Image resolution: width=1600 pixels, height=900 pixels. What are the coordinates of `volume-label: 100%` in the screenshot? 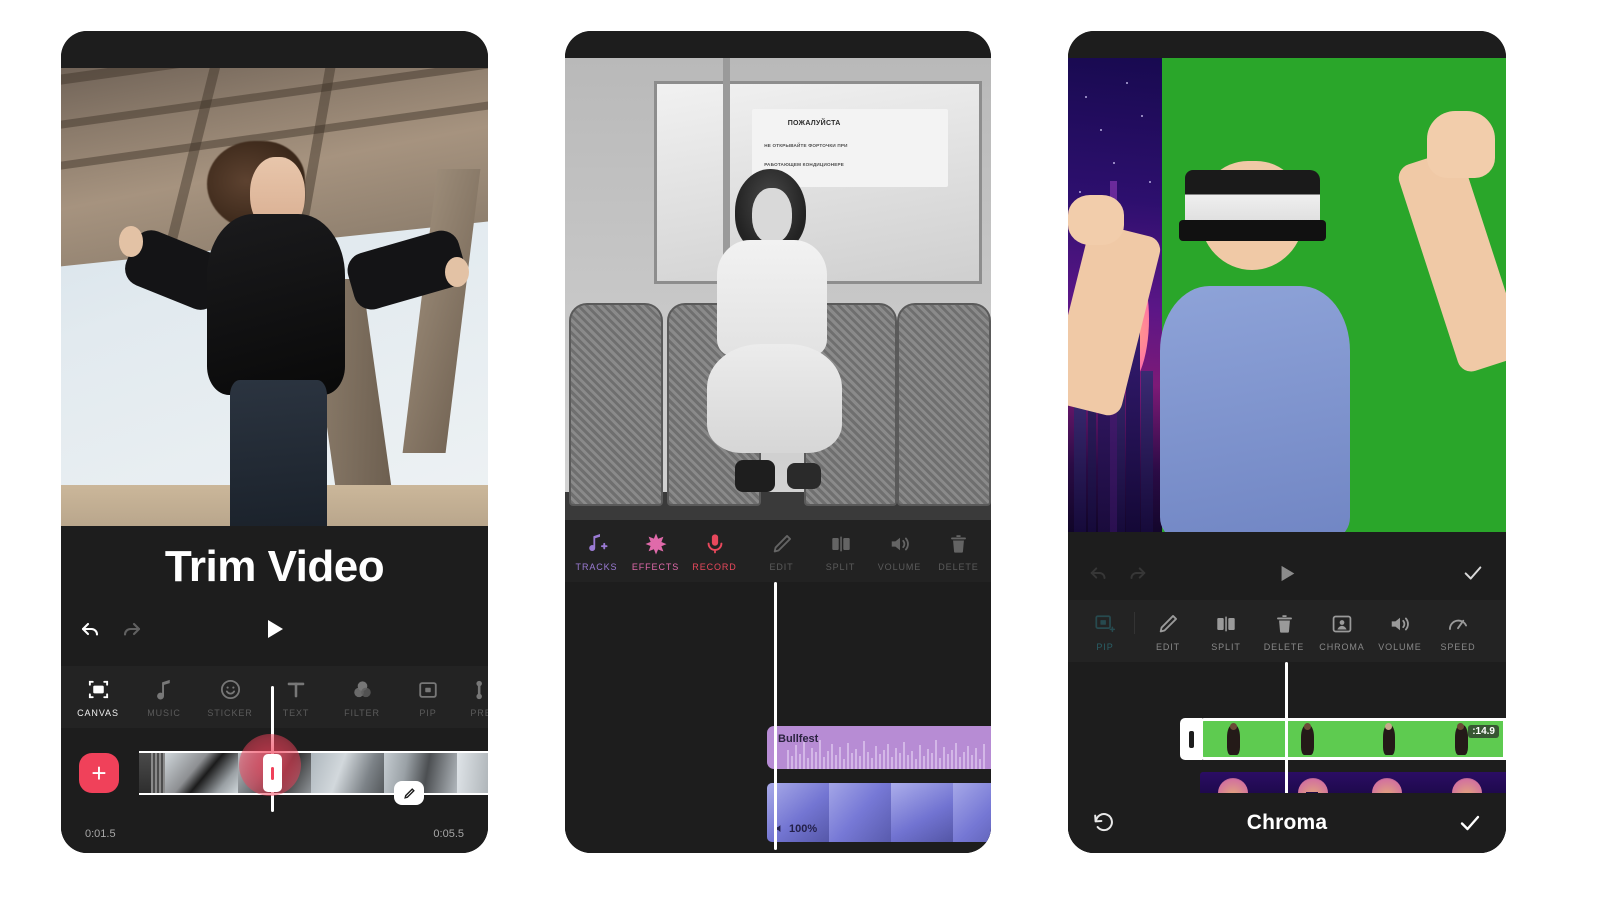 It's located at (803, 829).